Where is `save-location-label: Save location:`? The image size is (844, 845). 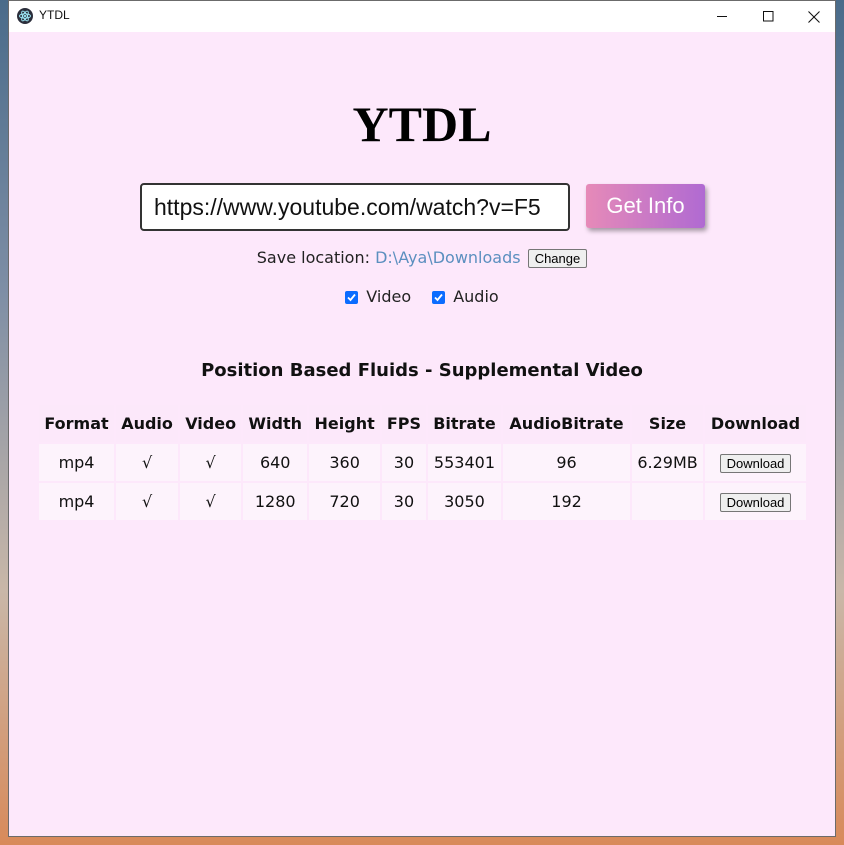
save-location-label: Save location: is located at coordinates (313, 257).